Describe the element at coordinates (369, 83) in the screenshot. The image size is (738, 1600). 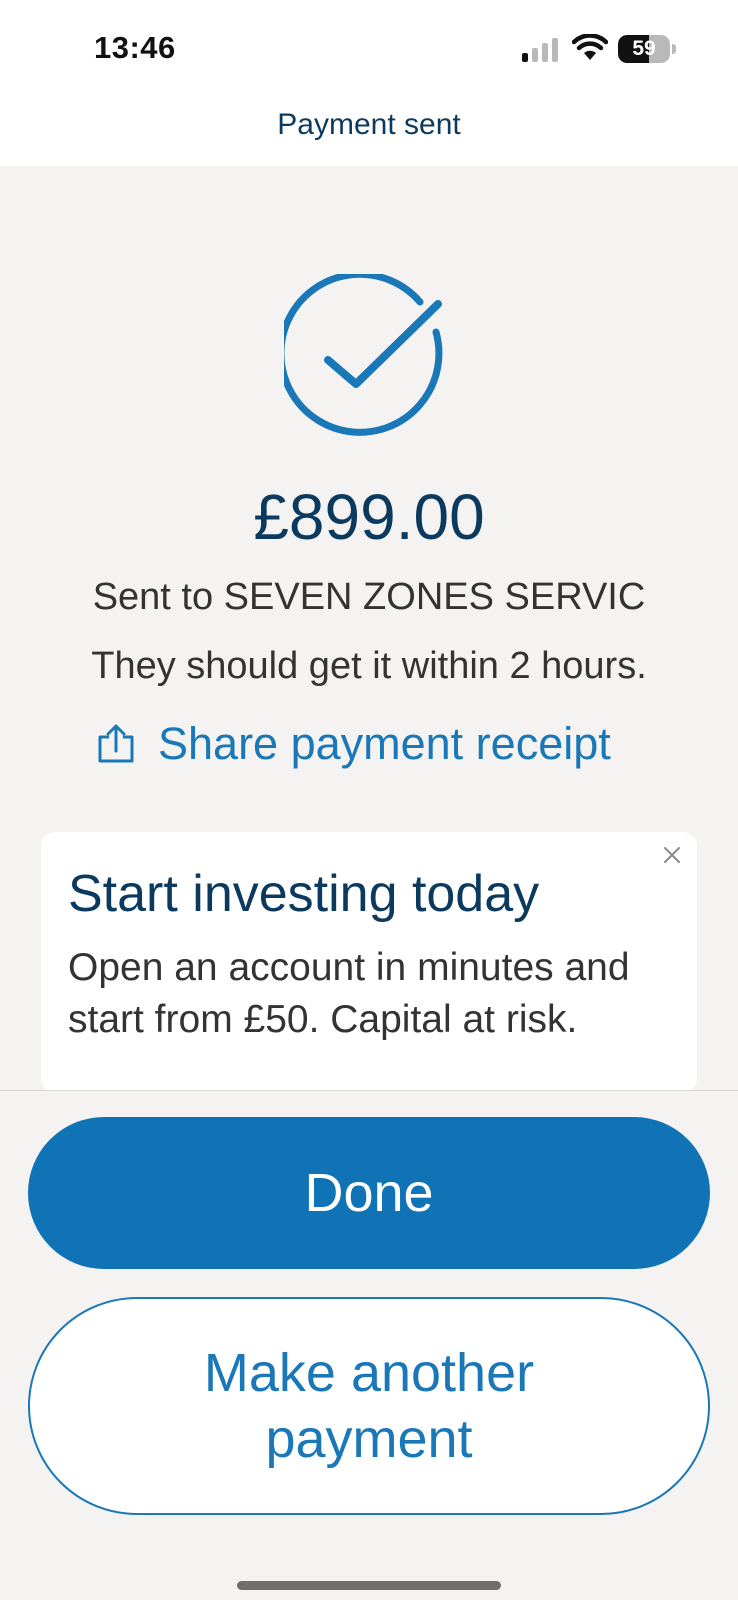
I see `top-bar: 13:46 59 Payment sent` at that location.